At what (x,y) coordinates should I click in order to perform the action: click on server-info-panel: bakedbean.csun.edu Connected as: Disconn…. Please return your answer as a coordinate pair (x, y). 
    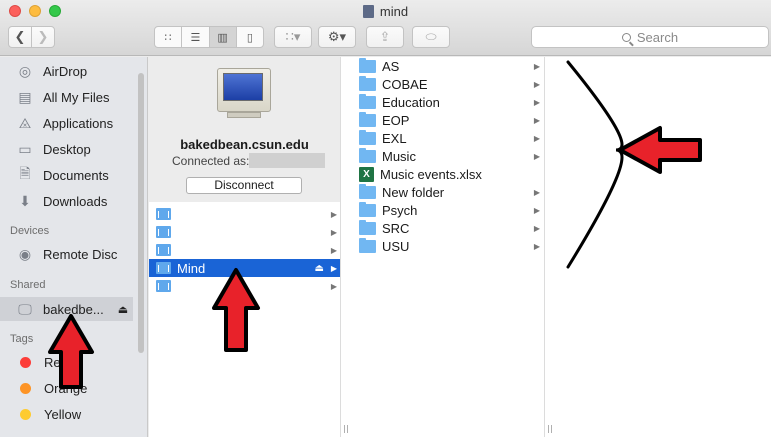
    Looking at the image, I should click on (244, 129).